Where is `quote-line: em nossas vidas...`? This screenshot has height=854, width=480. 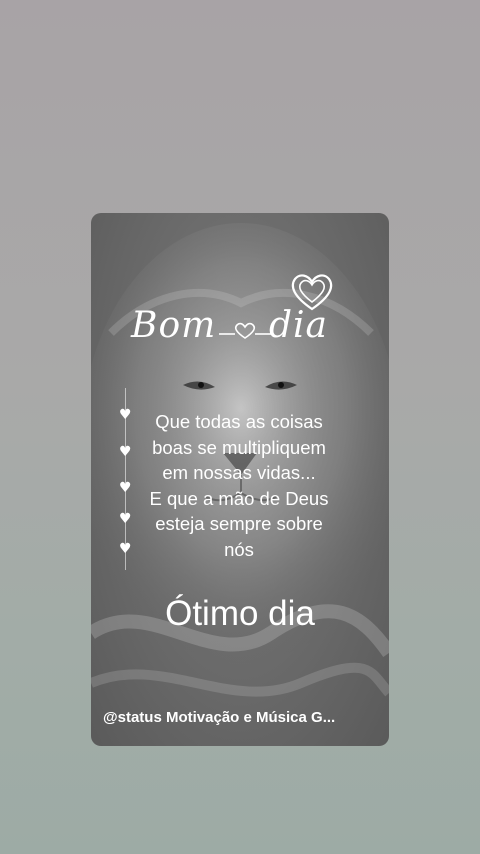
quote-line: em nossas vidas... is located at coordinates (239, 472).